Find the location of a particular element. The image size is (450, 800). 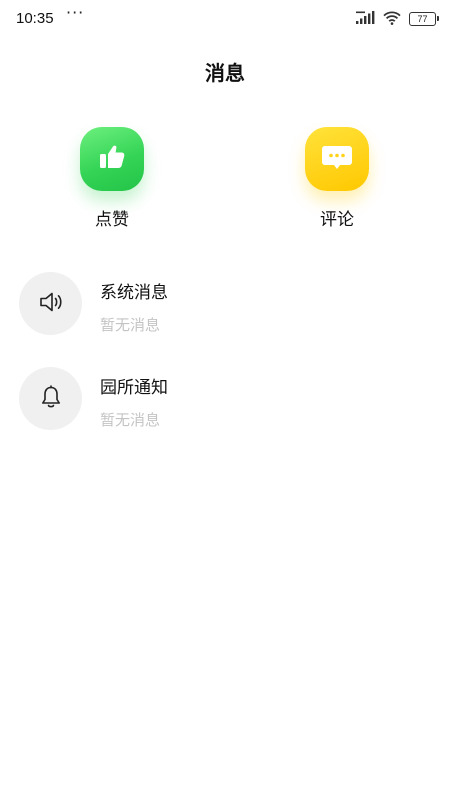

list-item-school-notices: 园所通知 暂无消息 is located at coordinates (225, 402).